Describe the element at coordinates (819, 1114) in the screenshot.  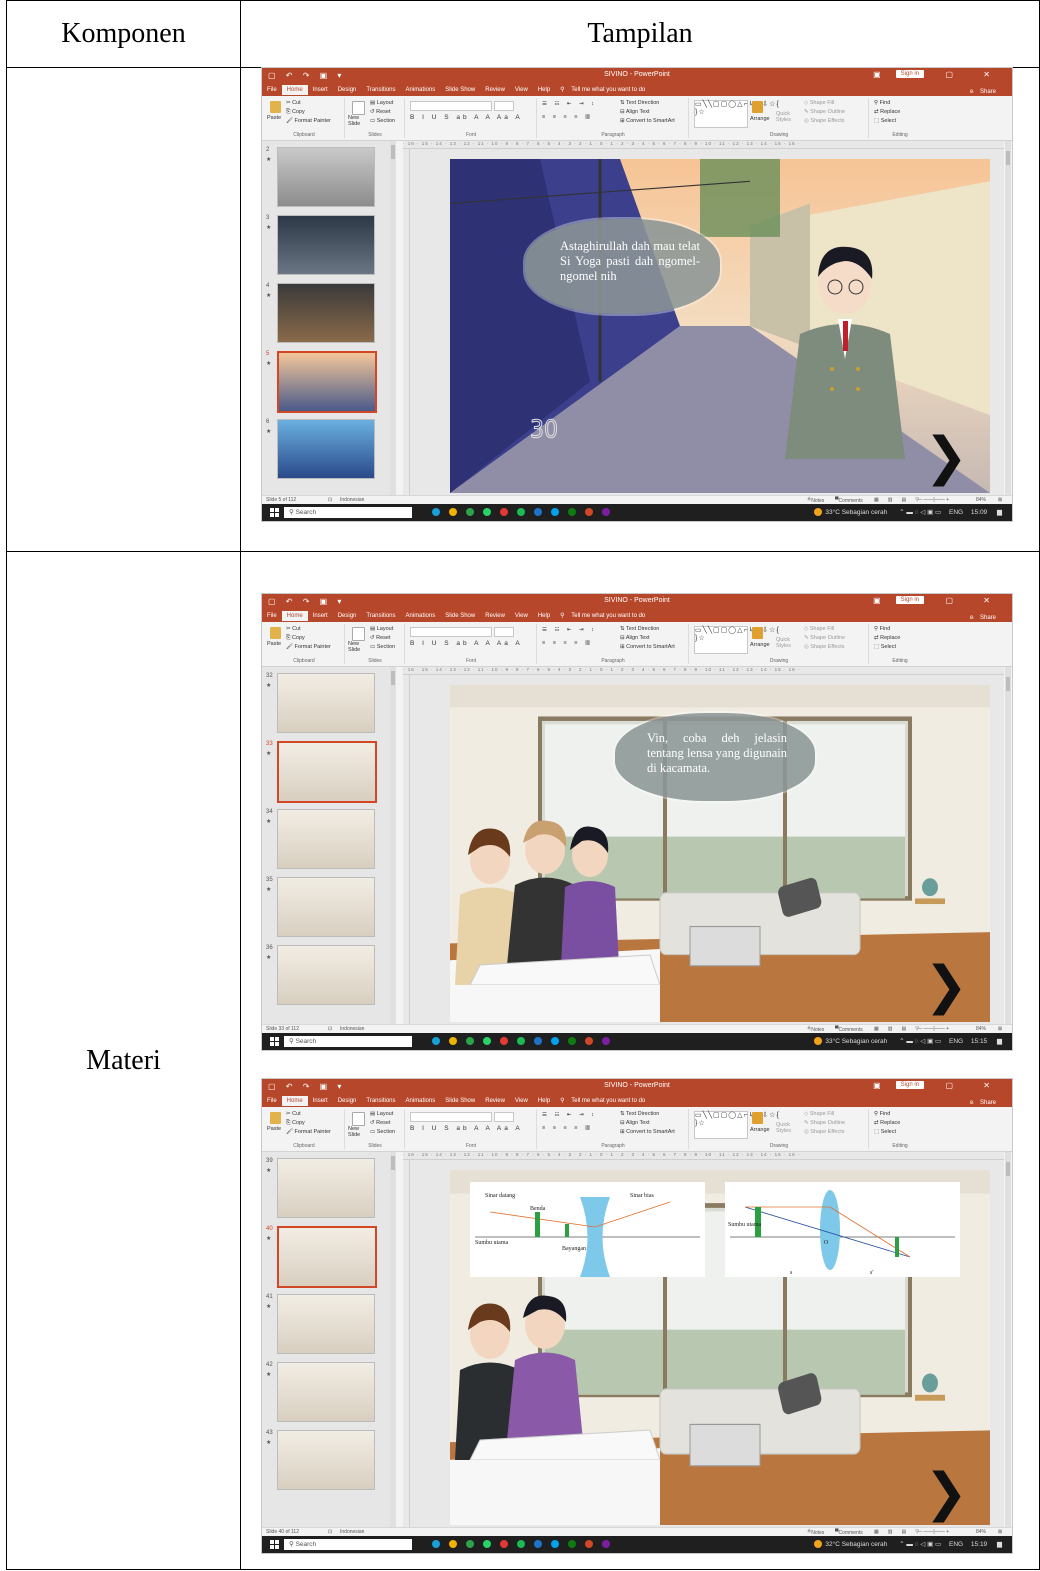
I see `shape-fill-button: ◇ Shape Fill` at that location.